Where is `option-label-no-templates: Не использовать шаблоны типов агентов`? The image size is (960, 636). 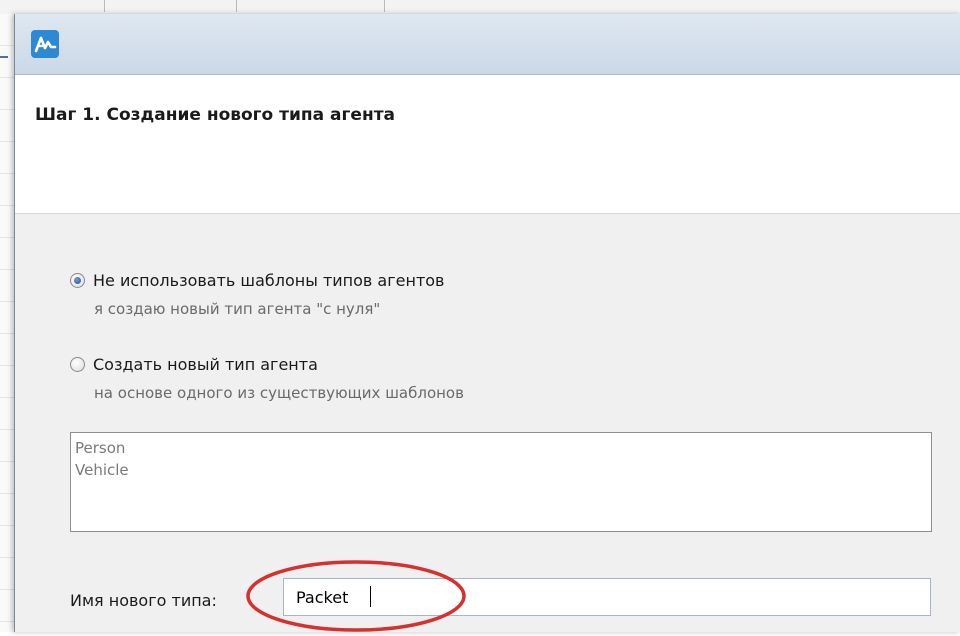 option-label-no-templates: Не использовать шаблоны типов агентов is located at coordinates (268, 280).